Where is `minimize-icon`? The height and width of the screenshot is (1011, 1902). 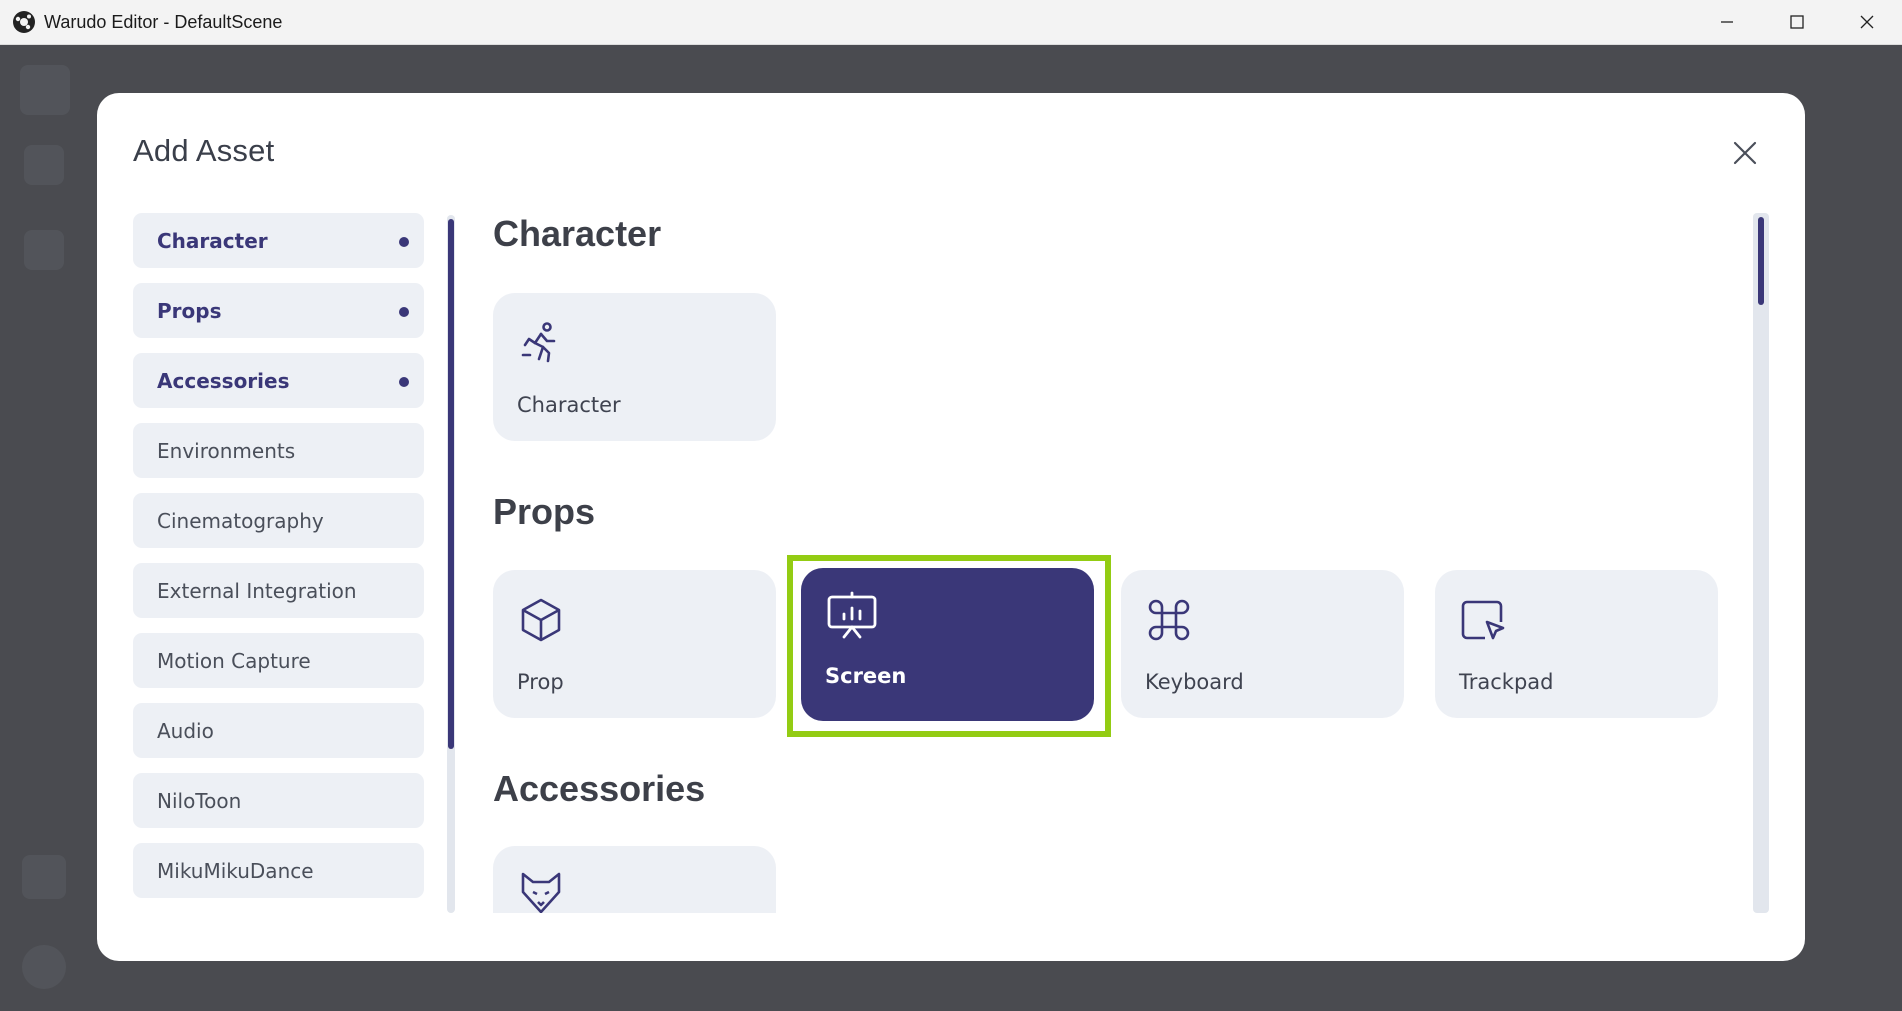 minimize-icon is located at coordinates (1727, 22).